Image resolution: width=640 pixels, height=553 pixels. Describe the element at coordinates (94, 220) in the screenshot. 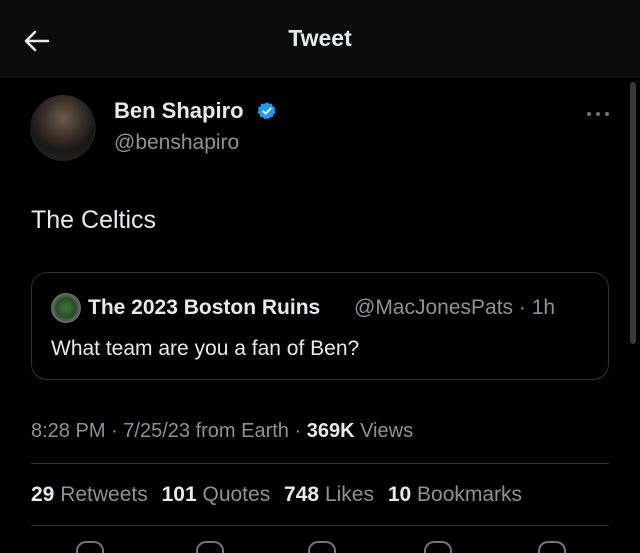

I see `tweet-text: The Celtics` at that location.